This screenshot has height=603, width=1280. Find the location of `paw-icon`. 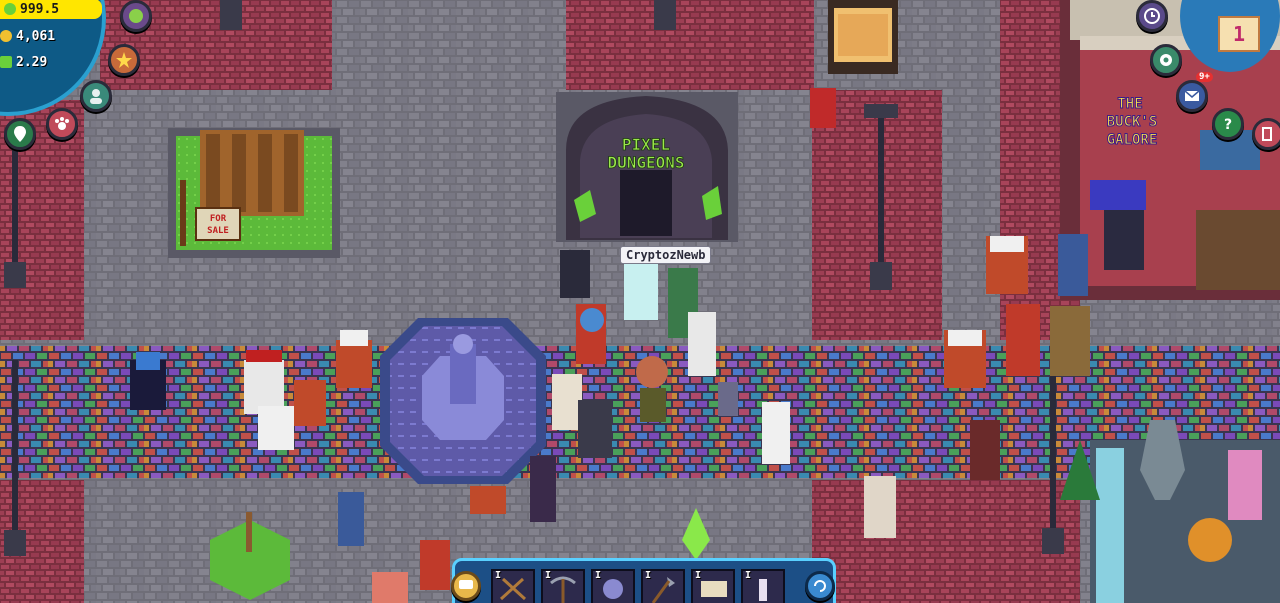

paw-icon is located at coordinates (62, 123).